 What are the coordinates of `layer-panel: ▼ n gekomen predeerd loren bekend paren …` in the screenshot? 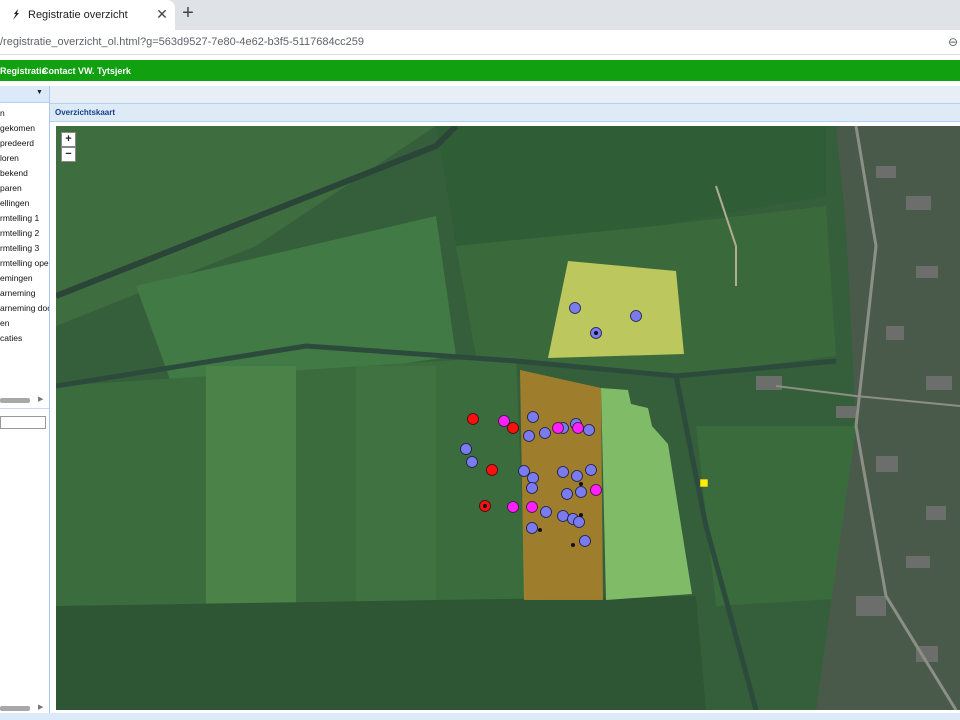 It's located at (25, 403).